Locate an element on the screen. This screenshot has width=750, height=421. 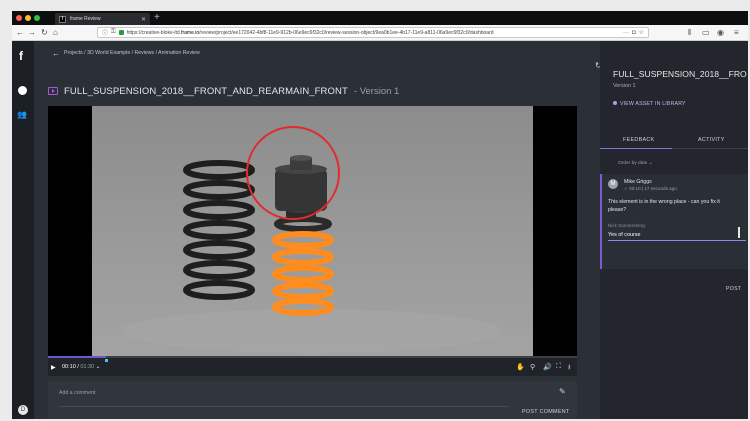
reload-icon: ↻ is located at coordinates (44, 33).